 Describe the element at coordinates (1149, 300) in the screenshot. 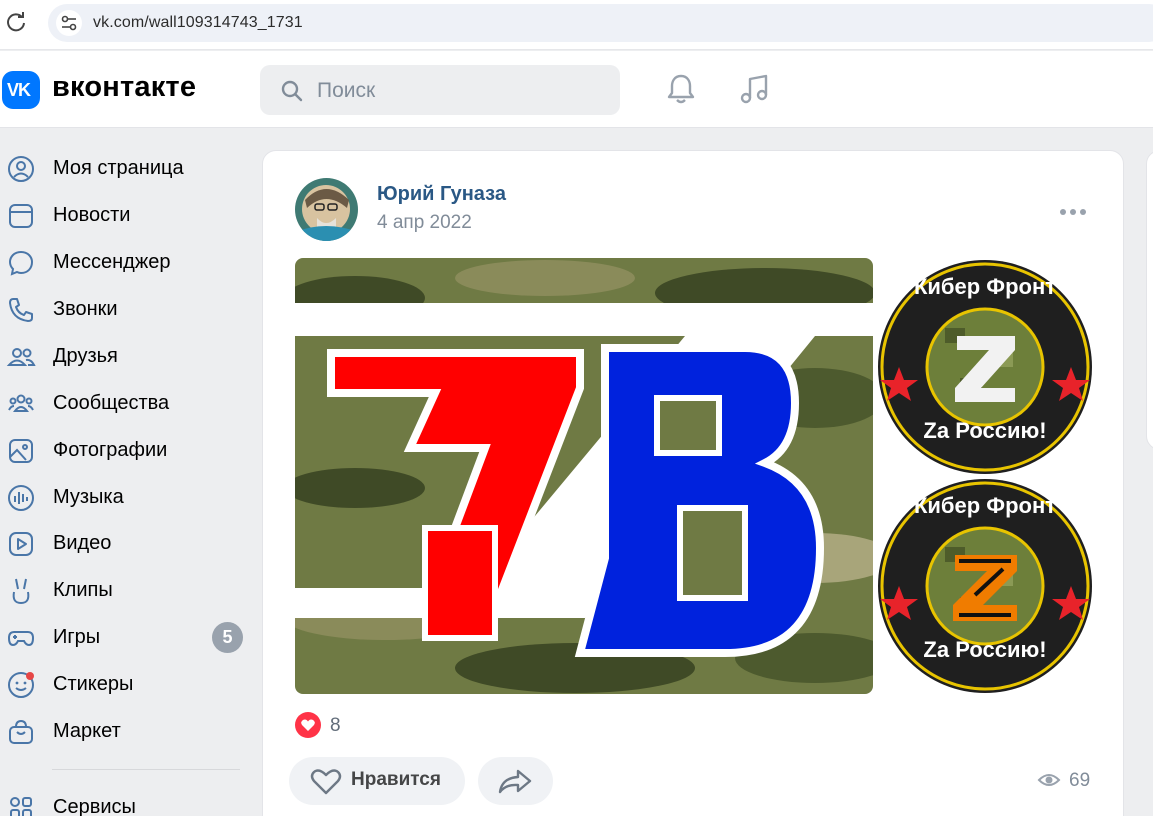

I see `right-sidebar-card` at that location.